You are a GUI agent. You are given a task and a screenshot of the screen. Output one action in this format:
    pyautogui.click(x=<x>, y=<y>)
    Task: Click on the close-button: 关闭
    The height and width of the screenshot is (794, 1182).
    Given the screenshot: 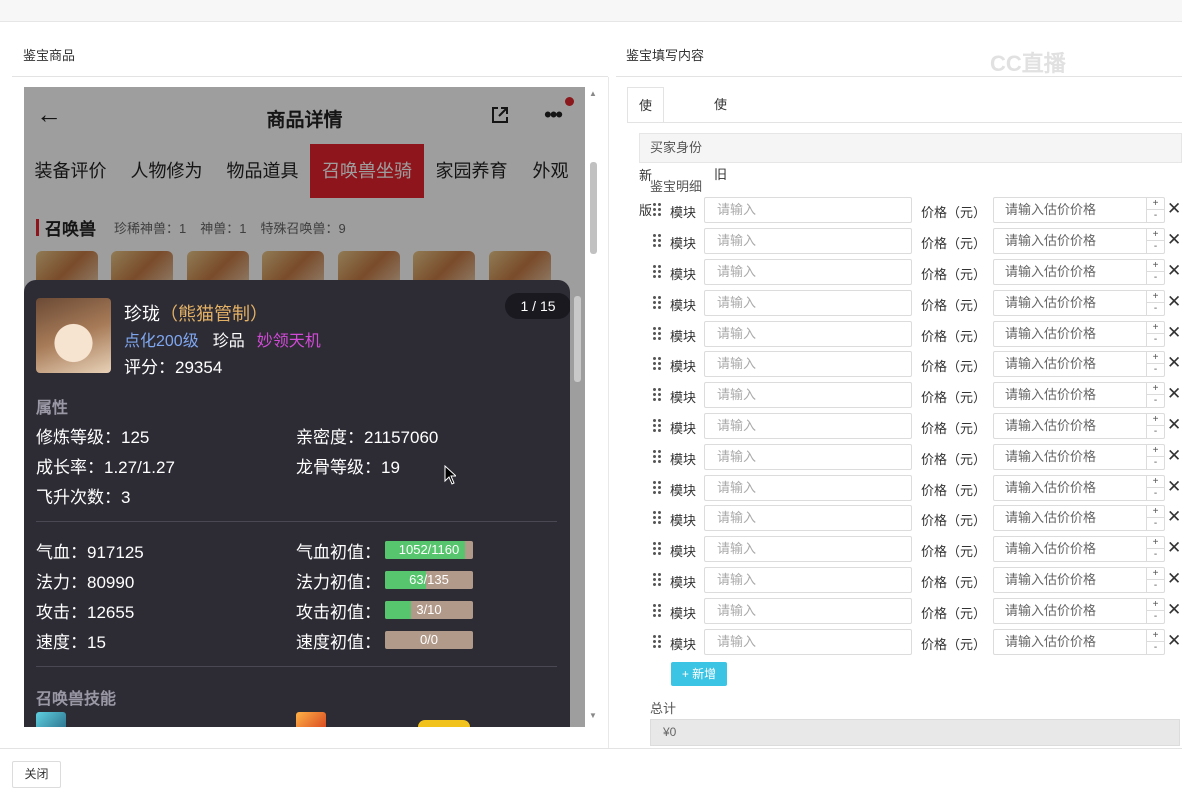 What is the action you would take?
    pyautogui.click(x=36, y=774)
    